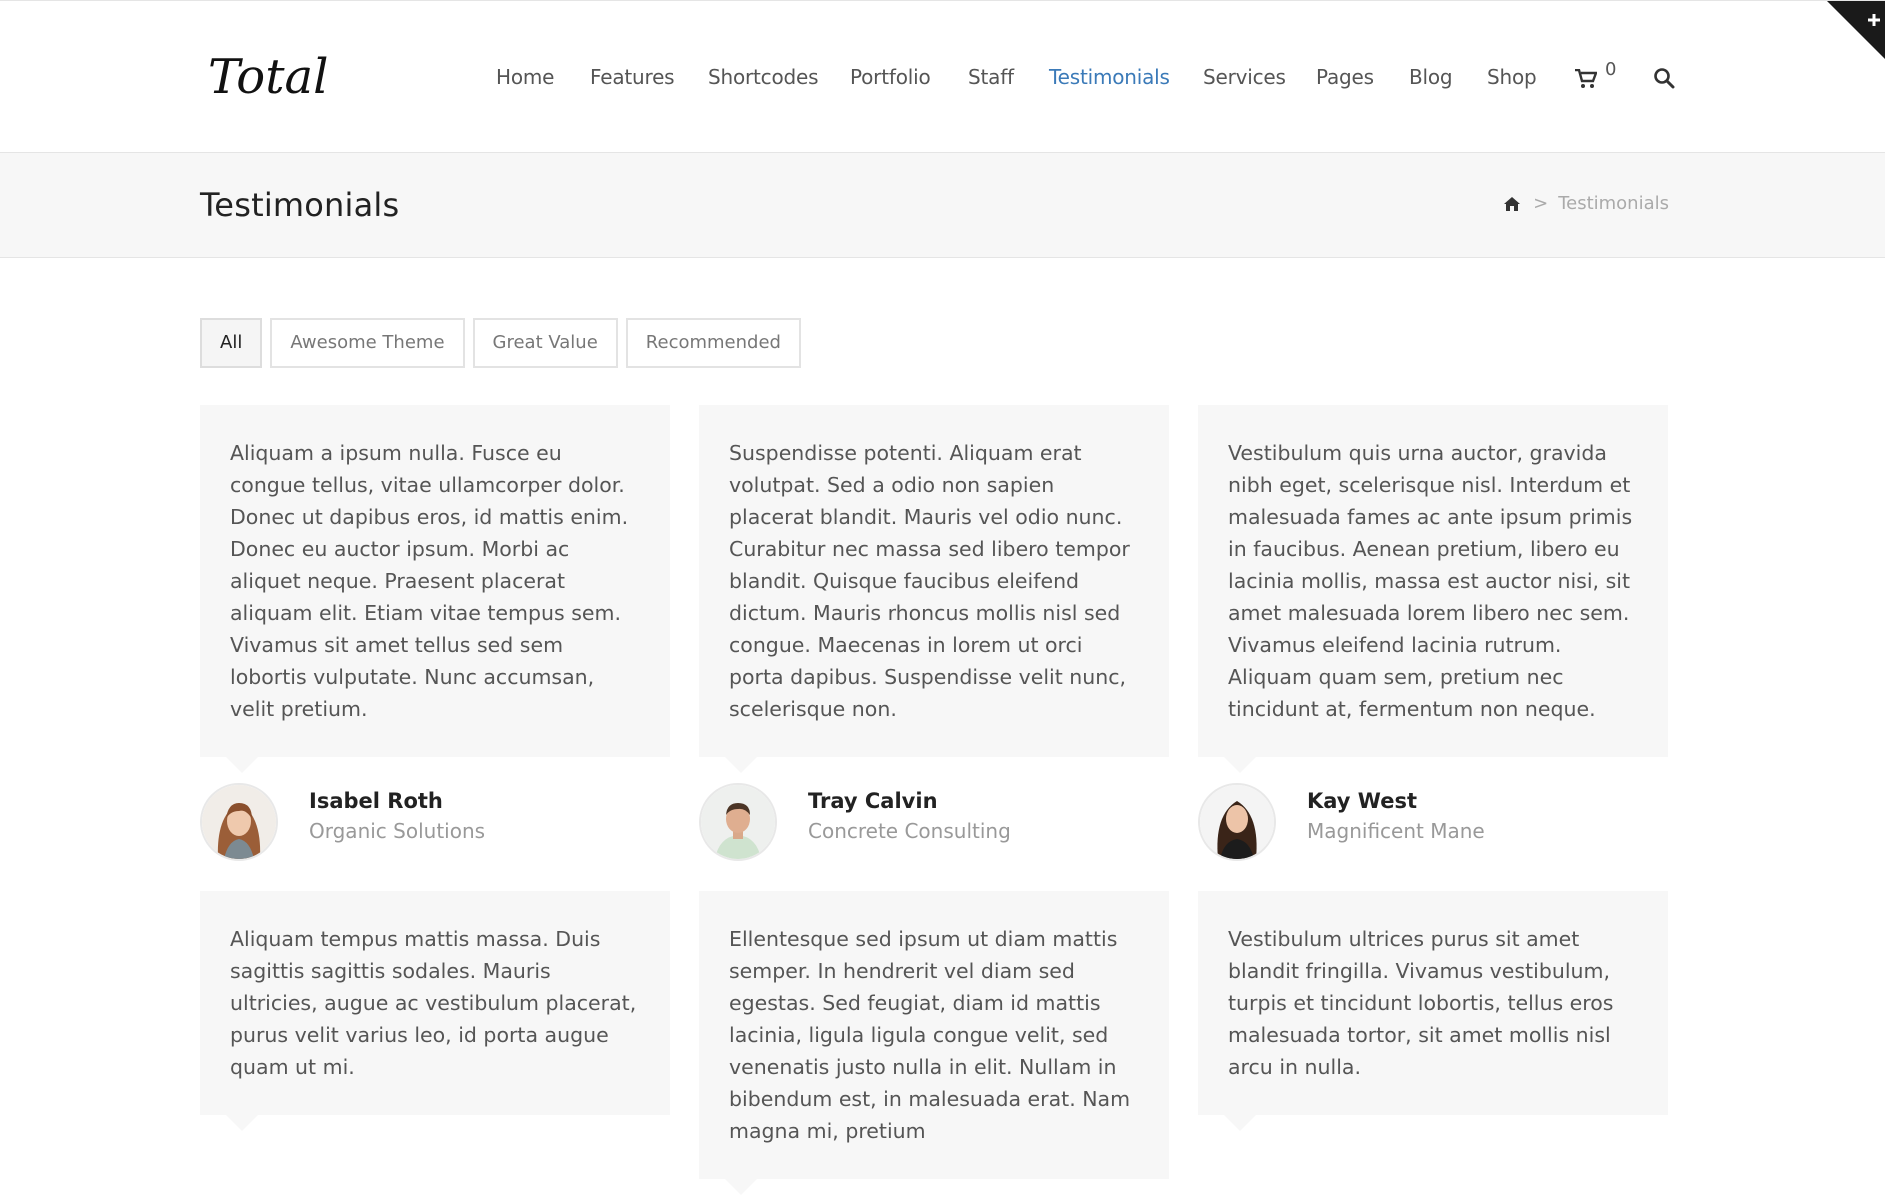 The image size is (1885, 1195). I want to click on author-company: Concrete Consulting, so click(909, 831).